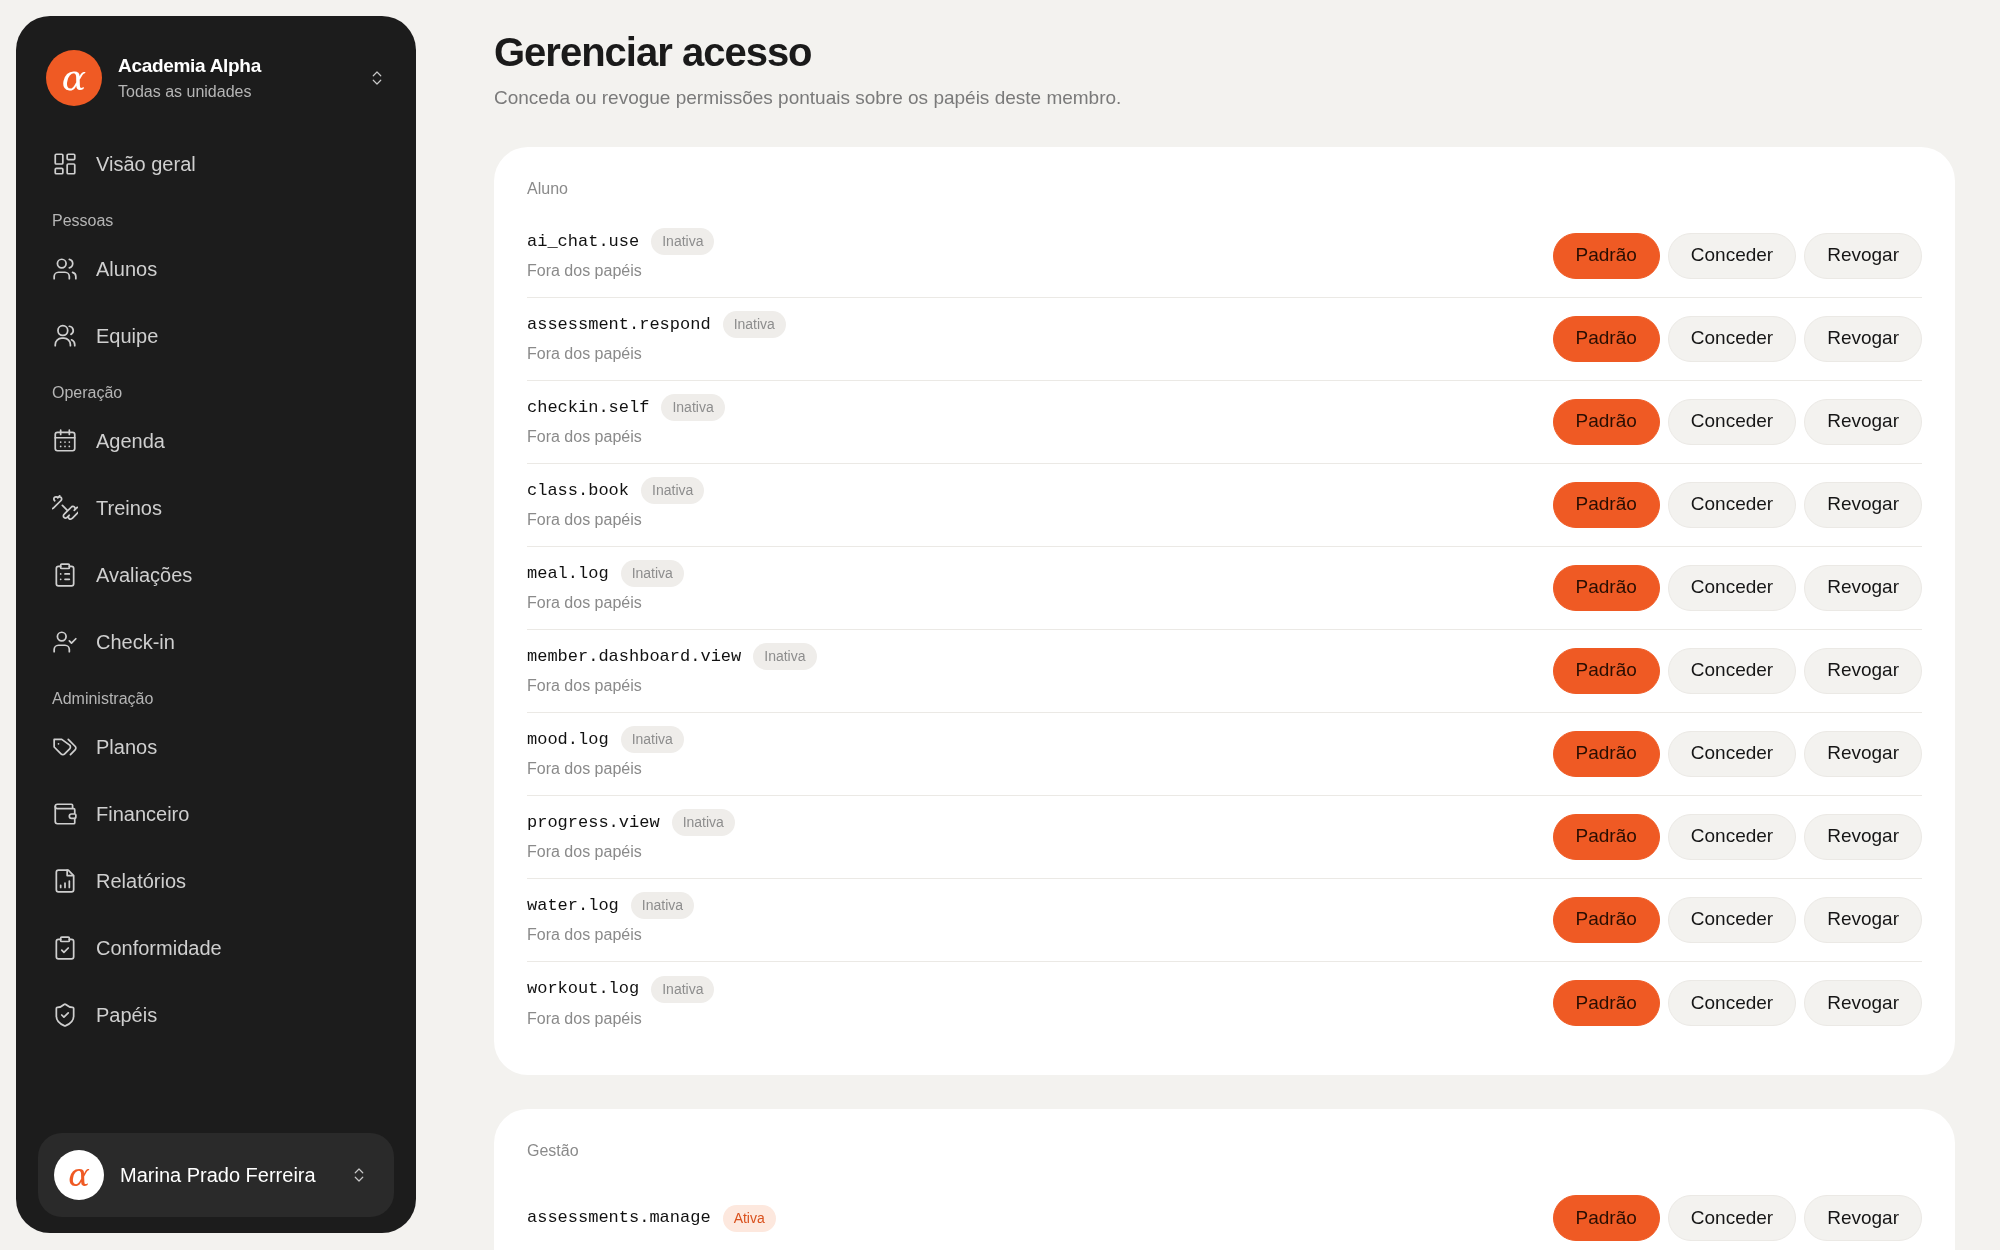  What do you see at coordinates (548, 188) in the screenshot?
I see `group-title: Aluno` at bounding box center [548, 188].